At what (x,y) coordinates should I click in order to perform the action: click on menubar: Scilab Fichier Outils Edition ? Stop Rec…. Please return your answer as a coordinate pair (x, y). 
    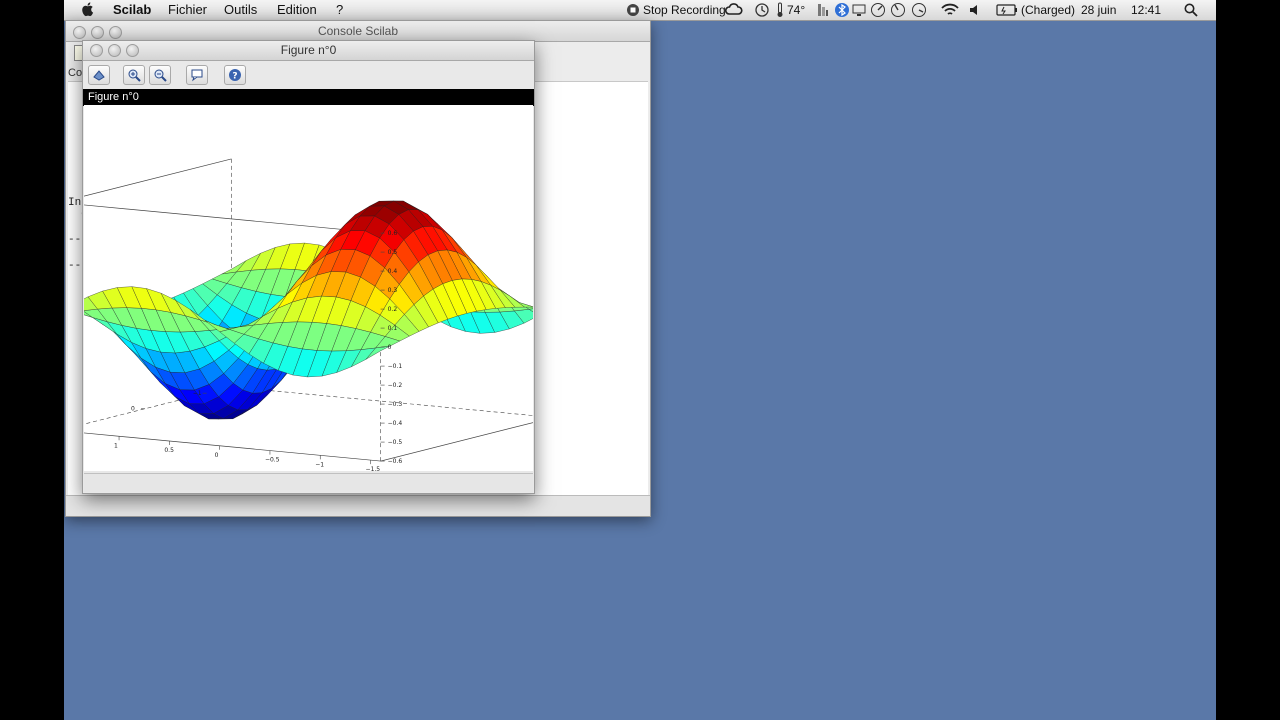
    Looking at the image, I should click on (640, 10).